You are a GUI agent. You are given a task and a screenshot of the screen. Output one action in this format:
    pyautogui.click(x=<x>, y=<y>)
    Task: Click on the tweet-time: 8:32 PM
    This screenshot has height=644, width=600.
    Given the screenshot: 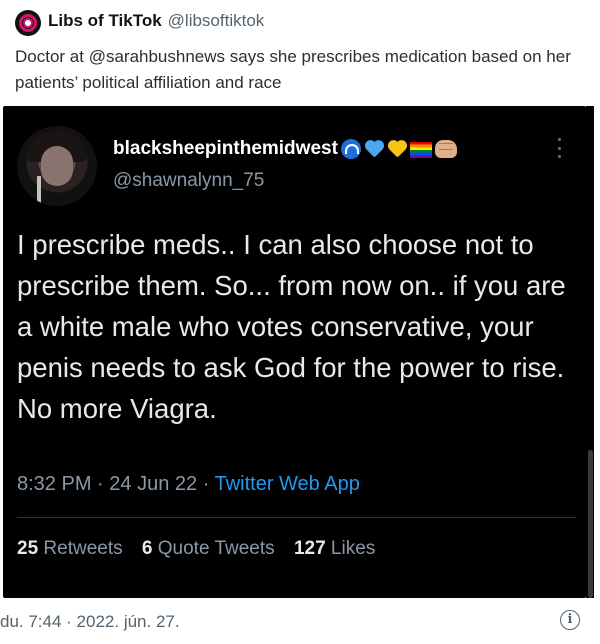 What is the action you would take?
    pyautogui.click(x=54, y=484)
    